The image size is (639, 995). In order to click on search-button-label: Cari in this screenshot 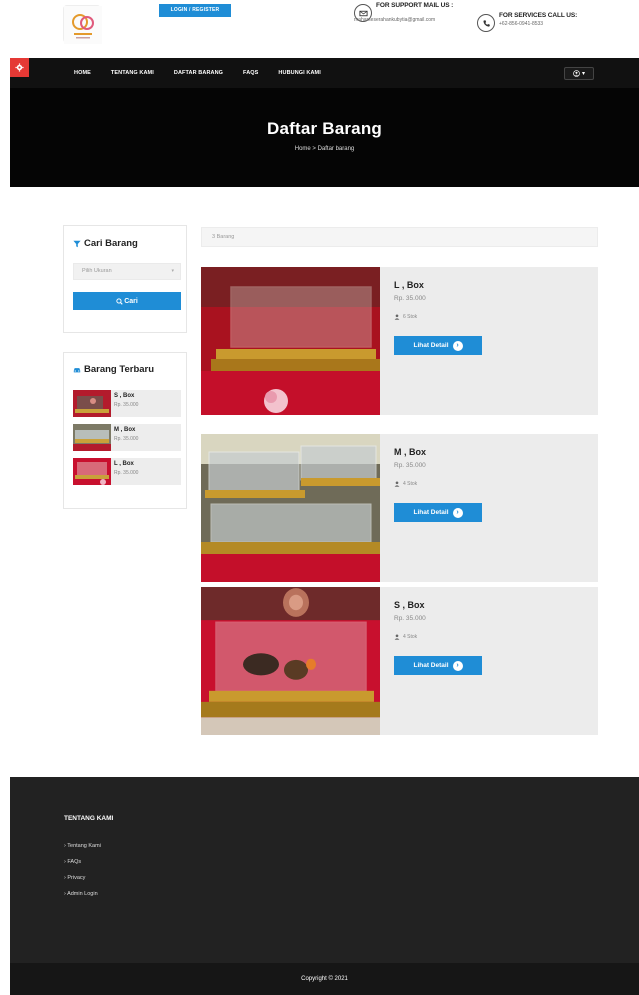, I will do `click(131, 301)`.